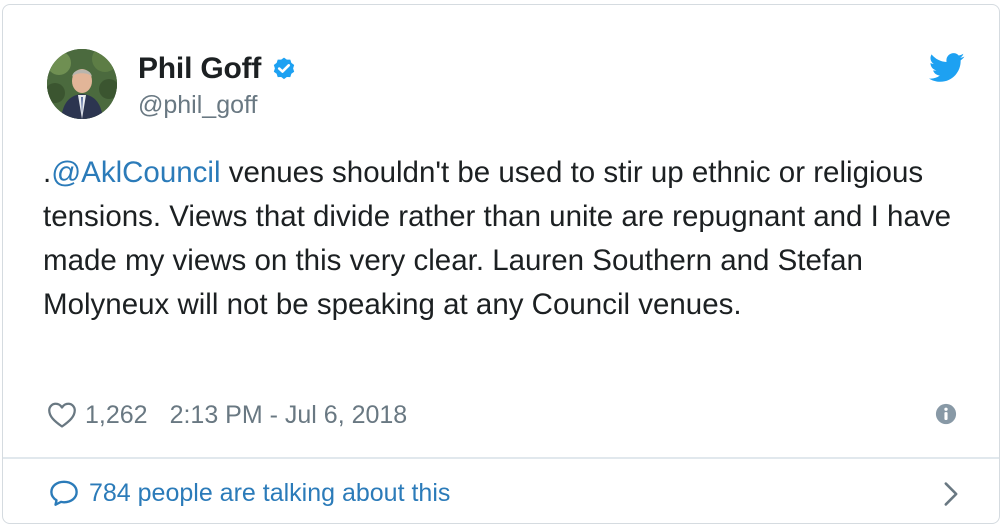 Image resolution: width=1006 pixels, height=530 pixels. I want to click on tweet-text-prefix: ., so click(47, 172).